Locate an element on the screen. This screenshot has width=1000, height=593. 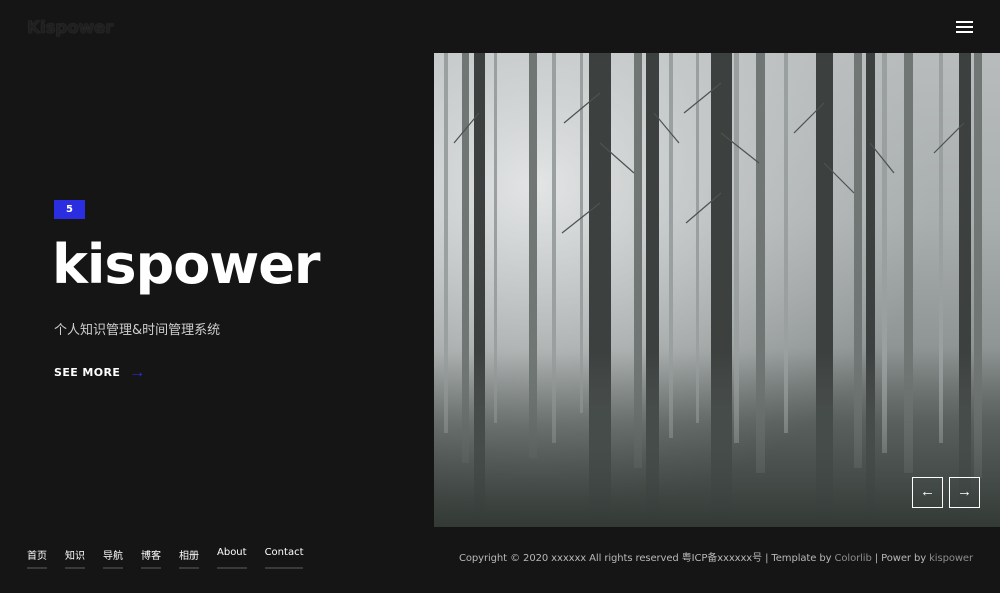
hamburger-menu-icon is located at coordinates (964, 27).